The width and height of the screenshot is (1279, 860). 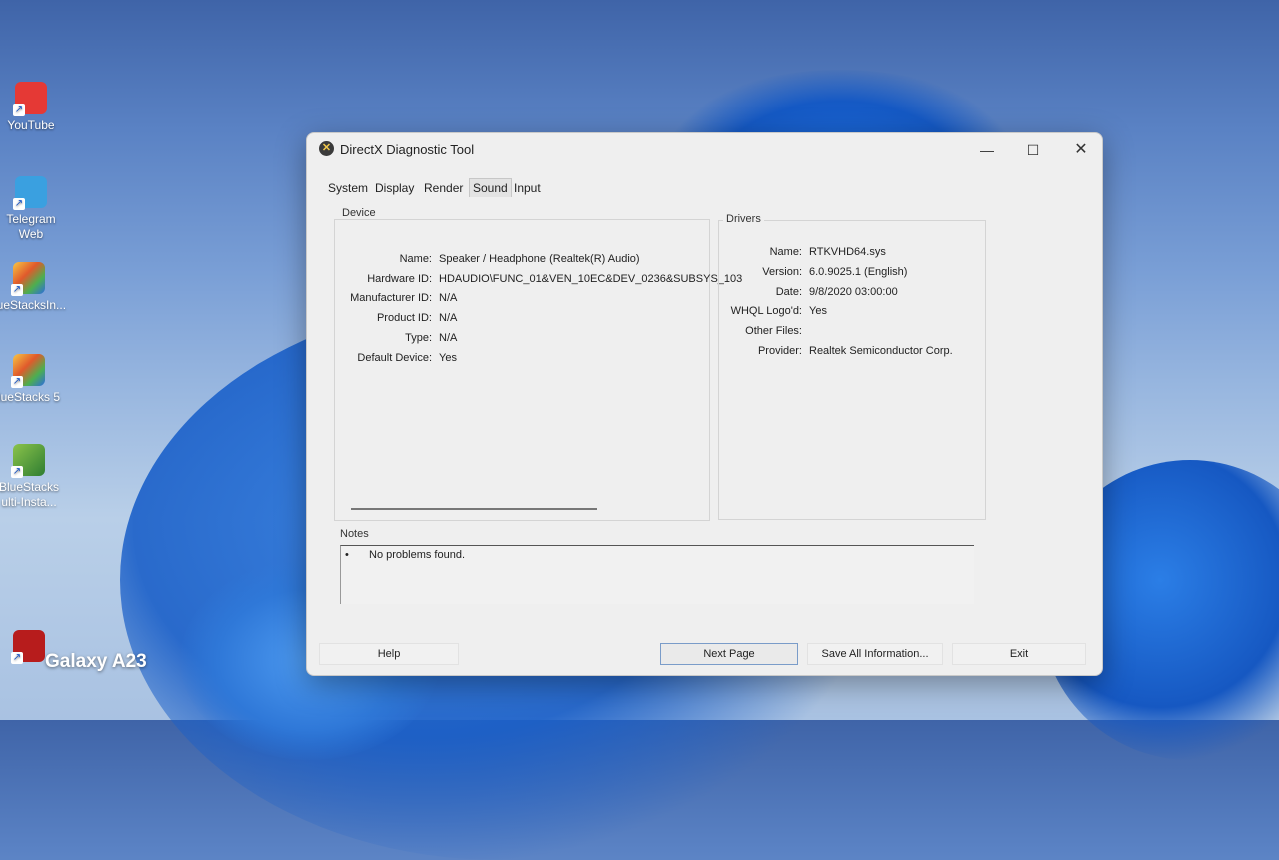 I want to click on desktop-icon-label: lueStacks 5, so click(x=30, y=397).